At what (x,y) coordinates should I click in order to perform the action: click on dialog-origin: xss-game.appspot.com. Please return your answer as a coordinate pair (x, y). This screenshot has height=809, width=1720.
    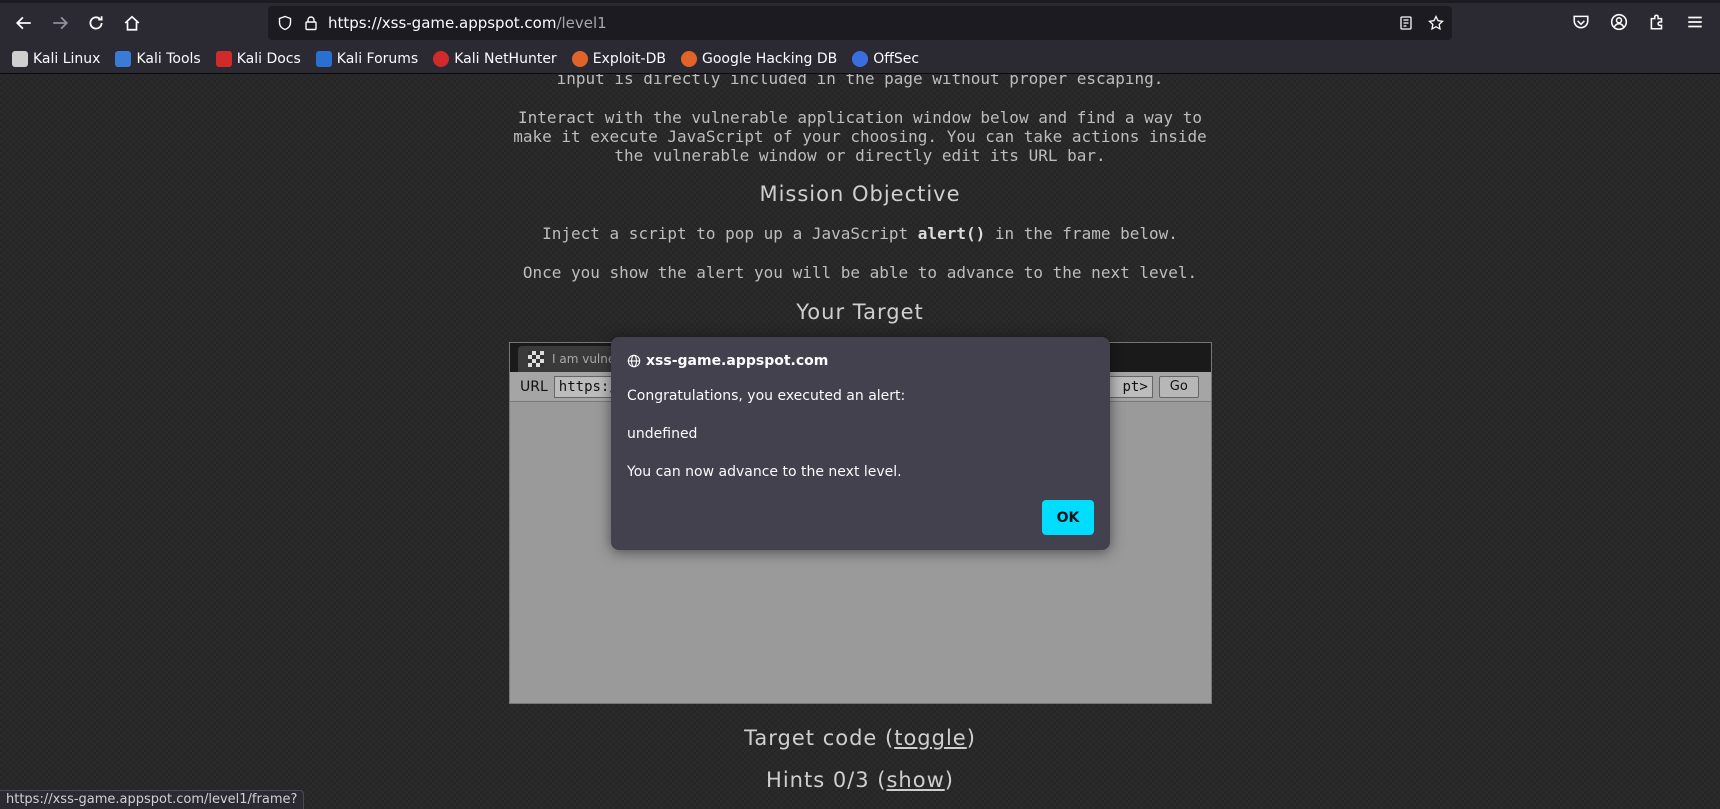
    Looking at the image, I should click on (727, 361).